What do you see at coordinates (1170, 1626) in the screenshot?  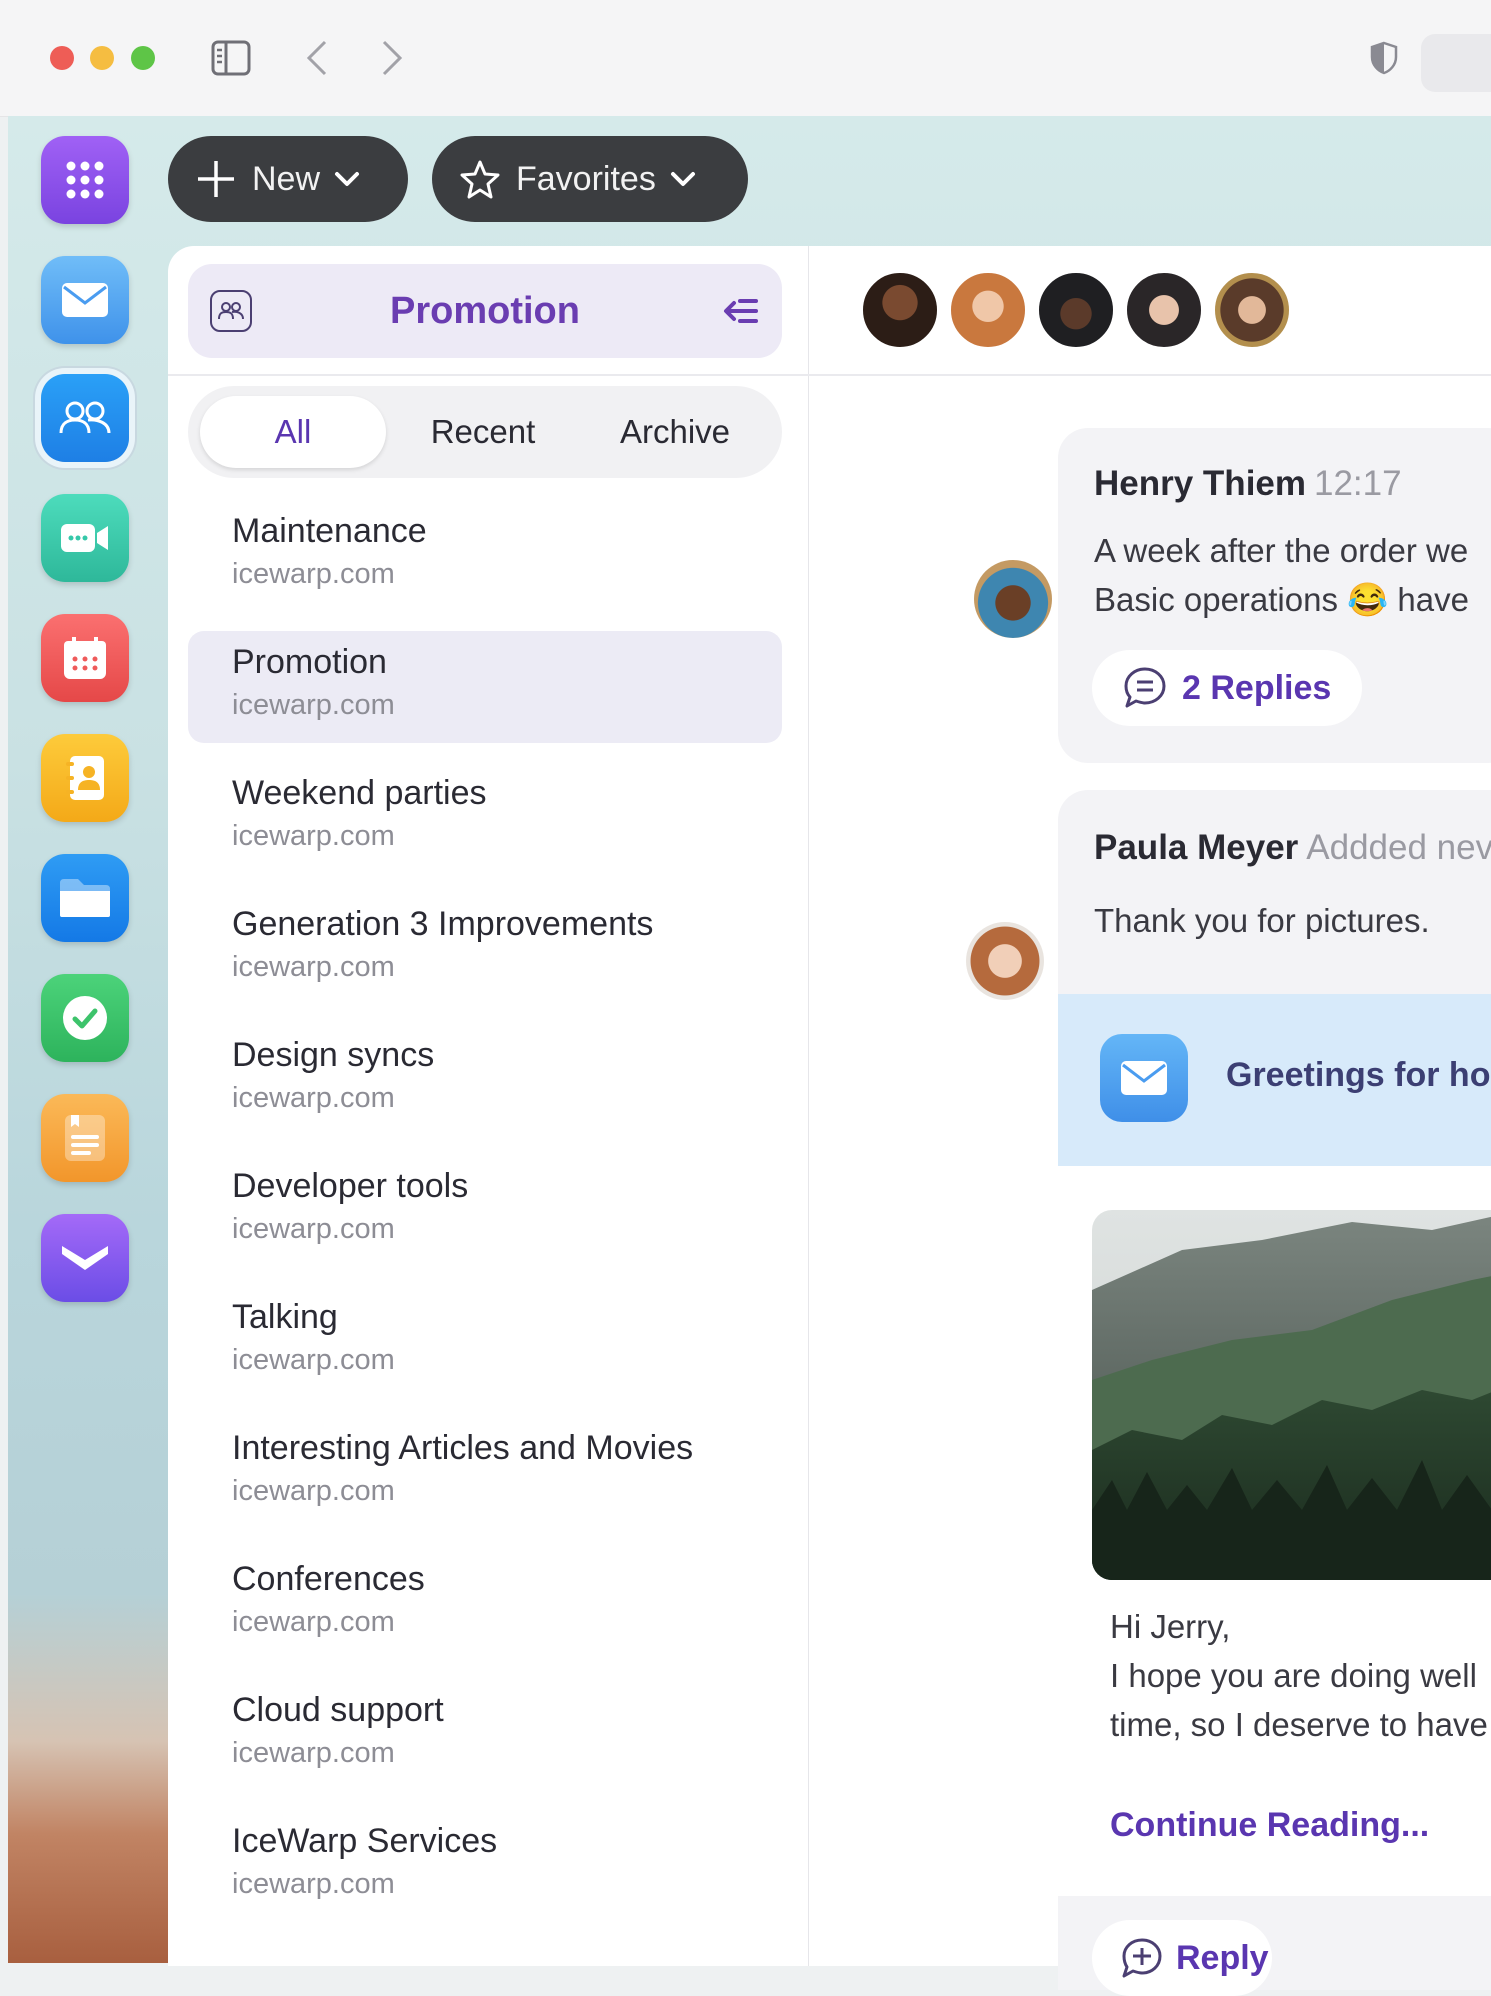 I see `email-body-line: Hi Jerry,` at bounding box center [1170, 1626].